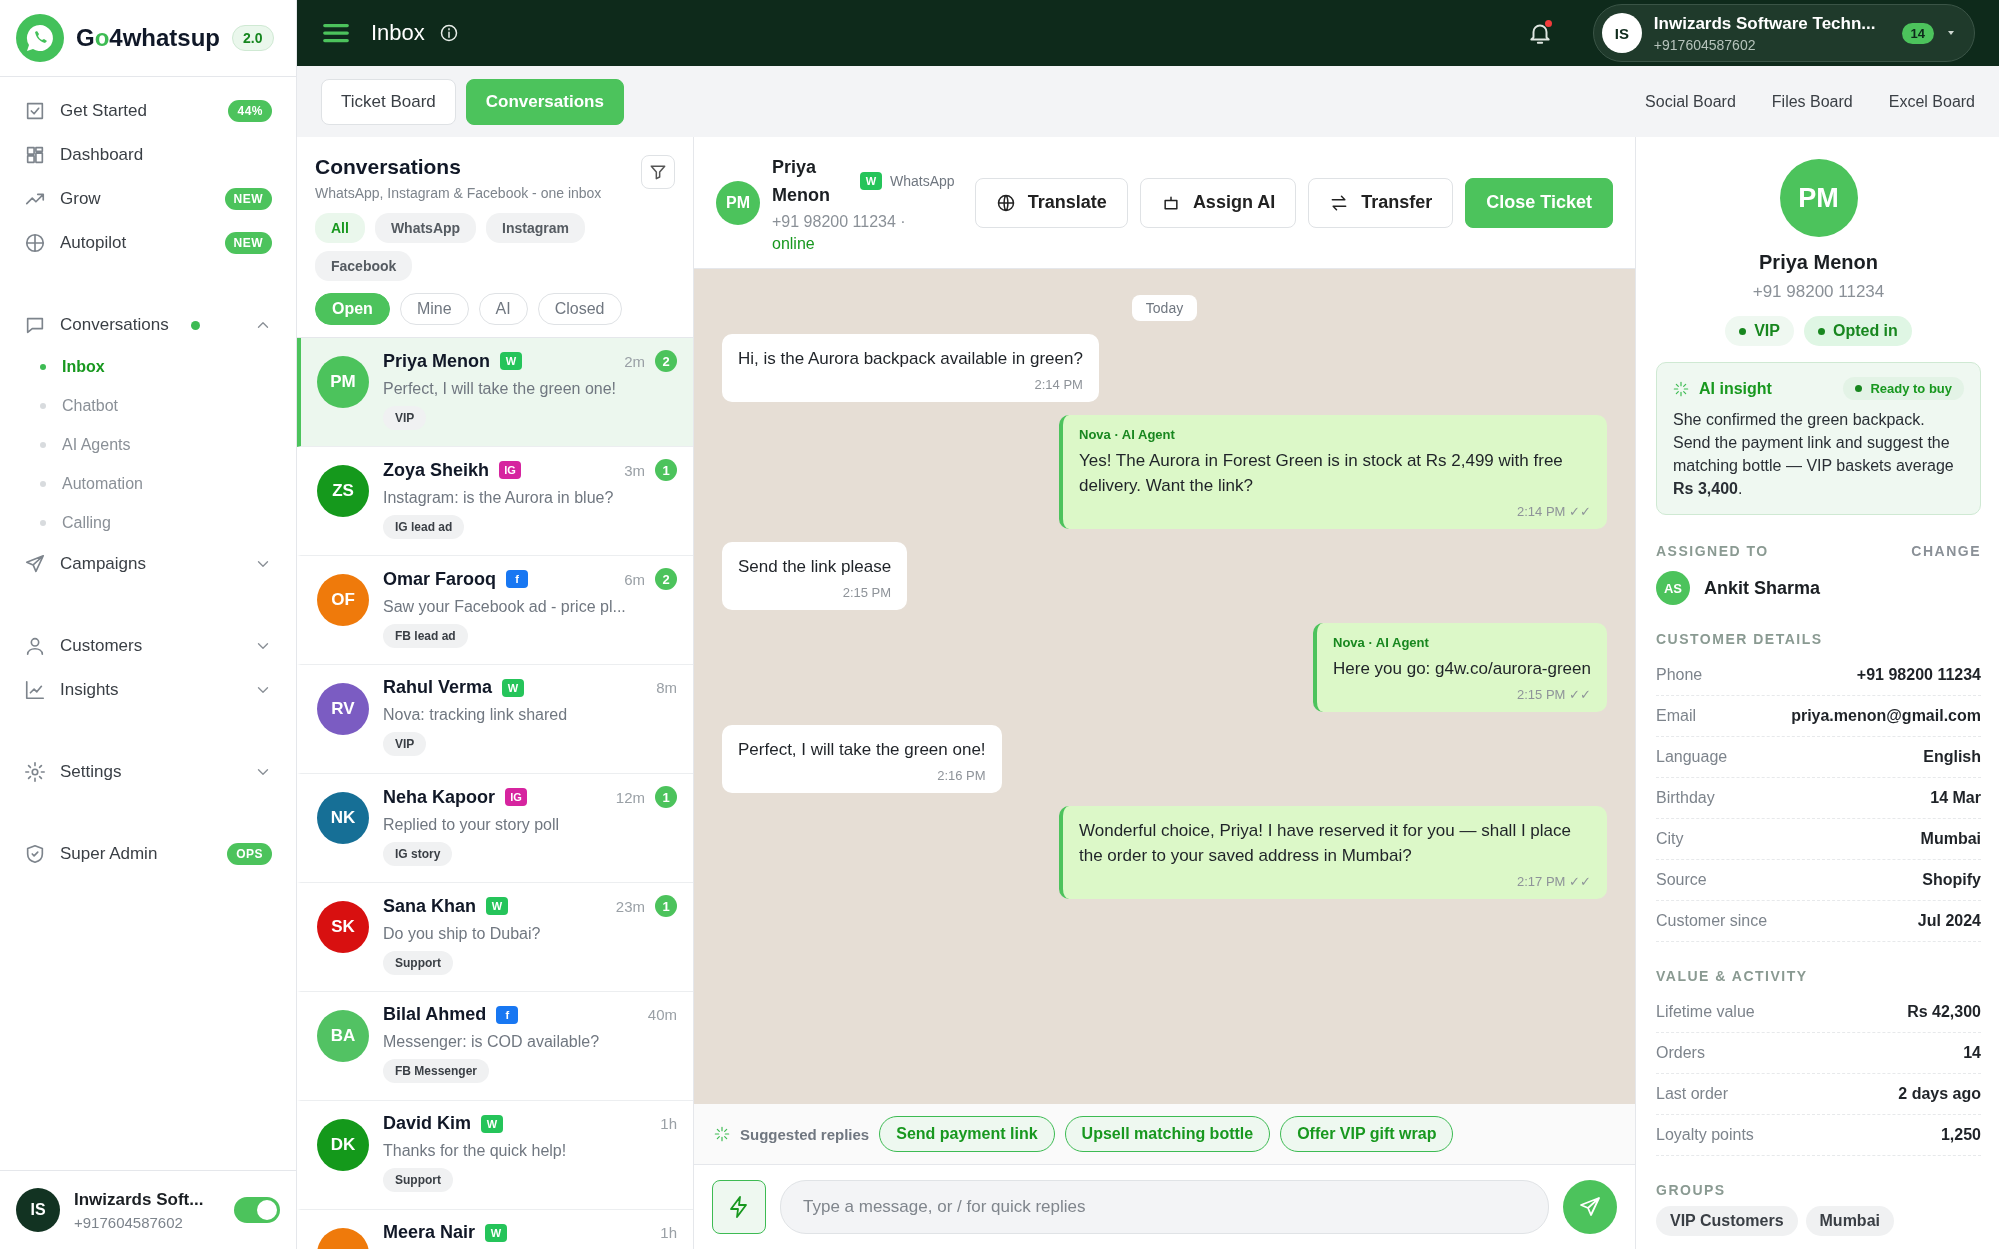 The width and height of the screenshot is (1999, 1249). I want to click on online-toggle, so click(257, 1210).